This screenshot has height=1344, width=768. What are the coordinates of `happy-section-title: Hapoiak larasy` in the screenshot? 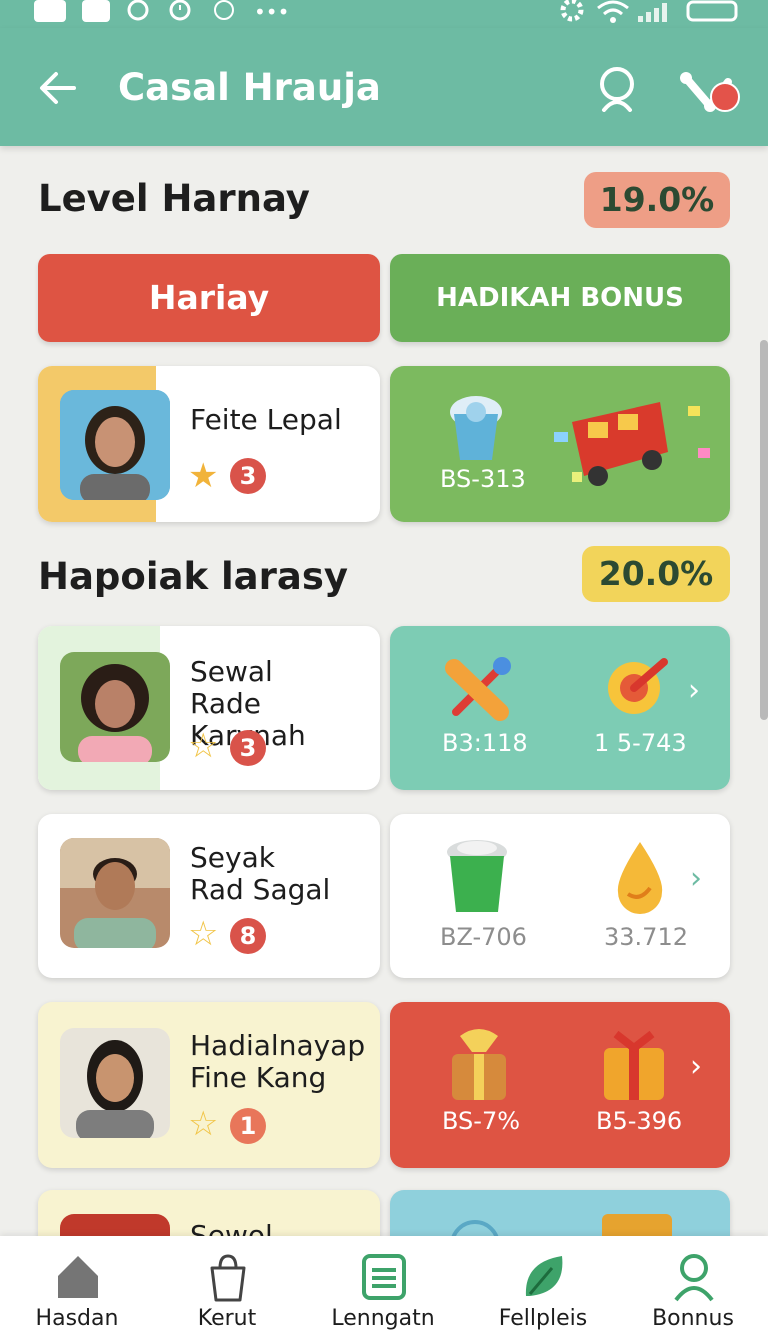 It's located at (193, 576).